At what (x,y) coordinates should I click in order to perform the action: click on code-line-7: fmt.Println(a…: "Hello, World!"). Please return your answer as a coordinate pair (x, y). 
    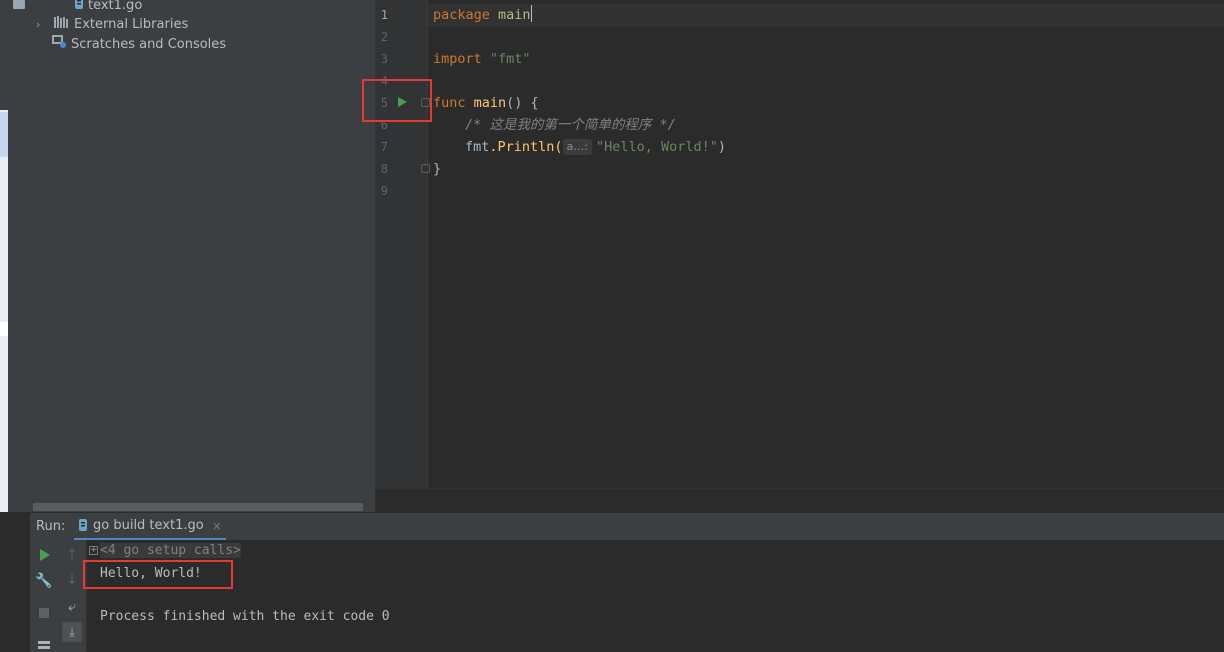
    Looking at the image, I should click on (595, 147).